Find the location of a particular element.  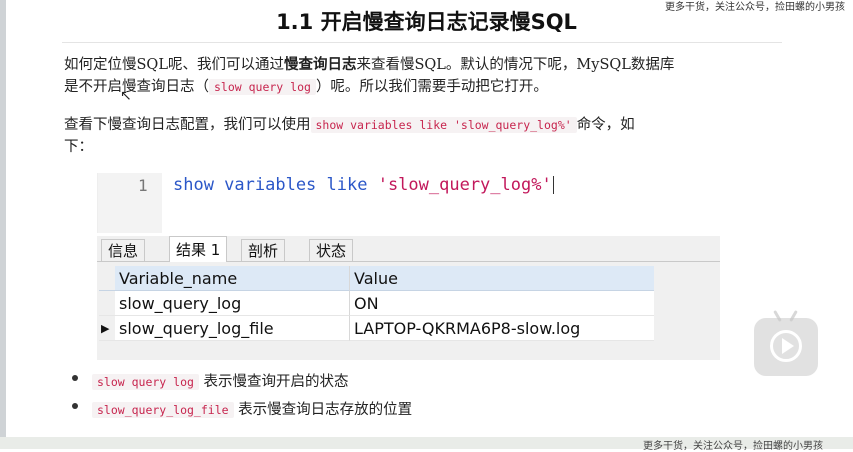

bullet-content: slow query log 表示慢查询开启的状态 is located at coordinates (220, 380).